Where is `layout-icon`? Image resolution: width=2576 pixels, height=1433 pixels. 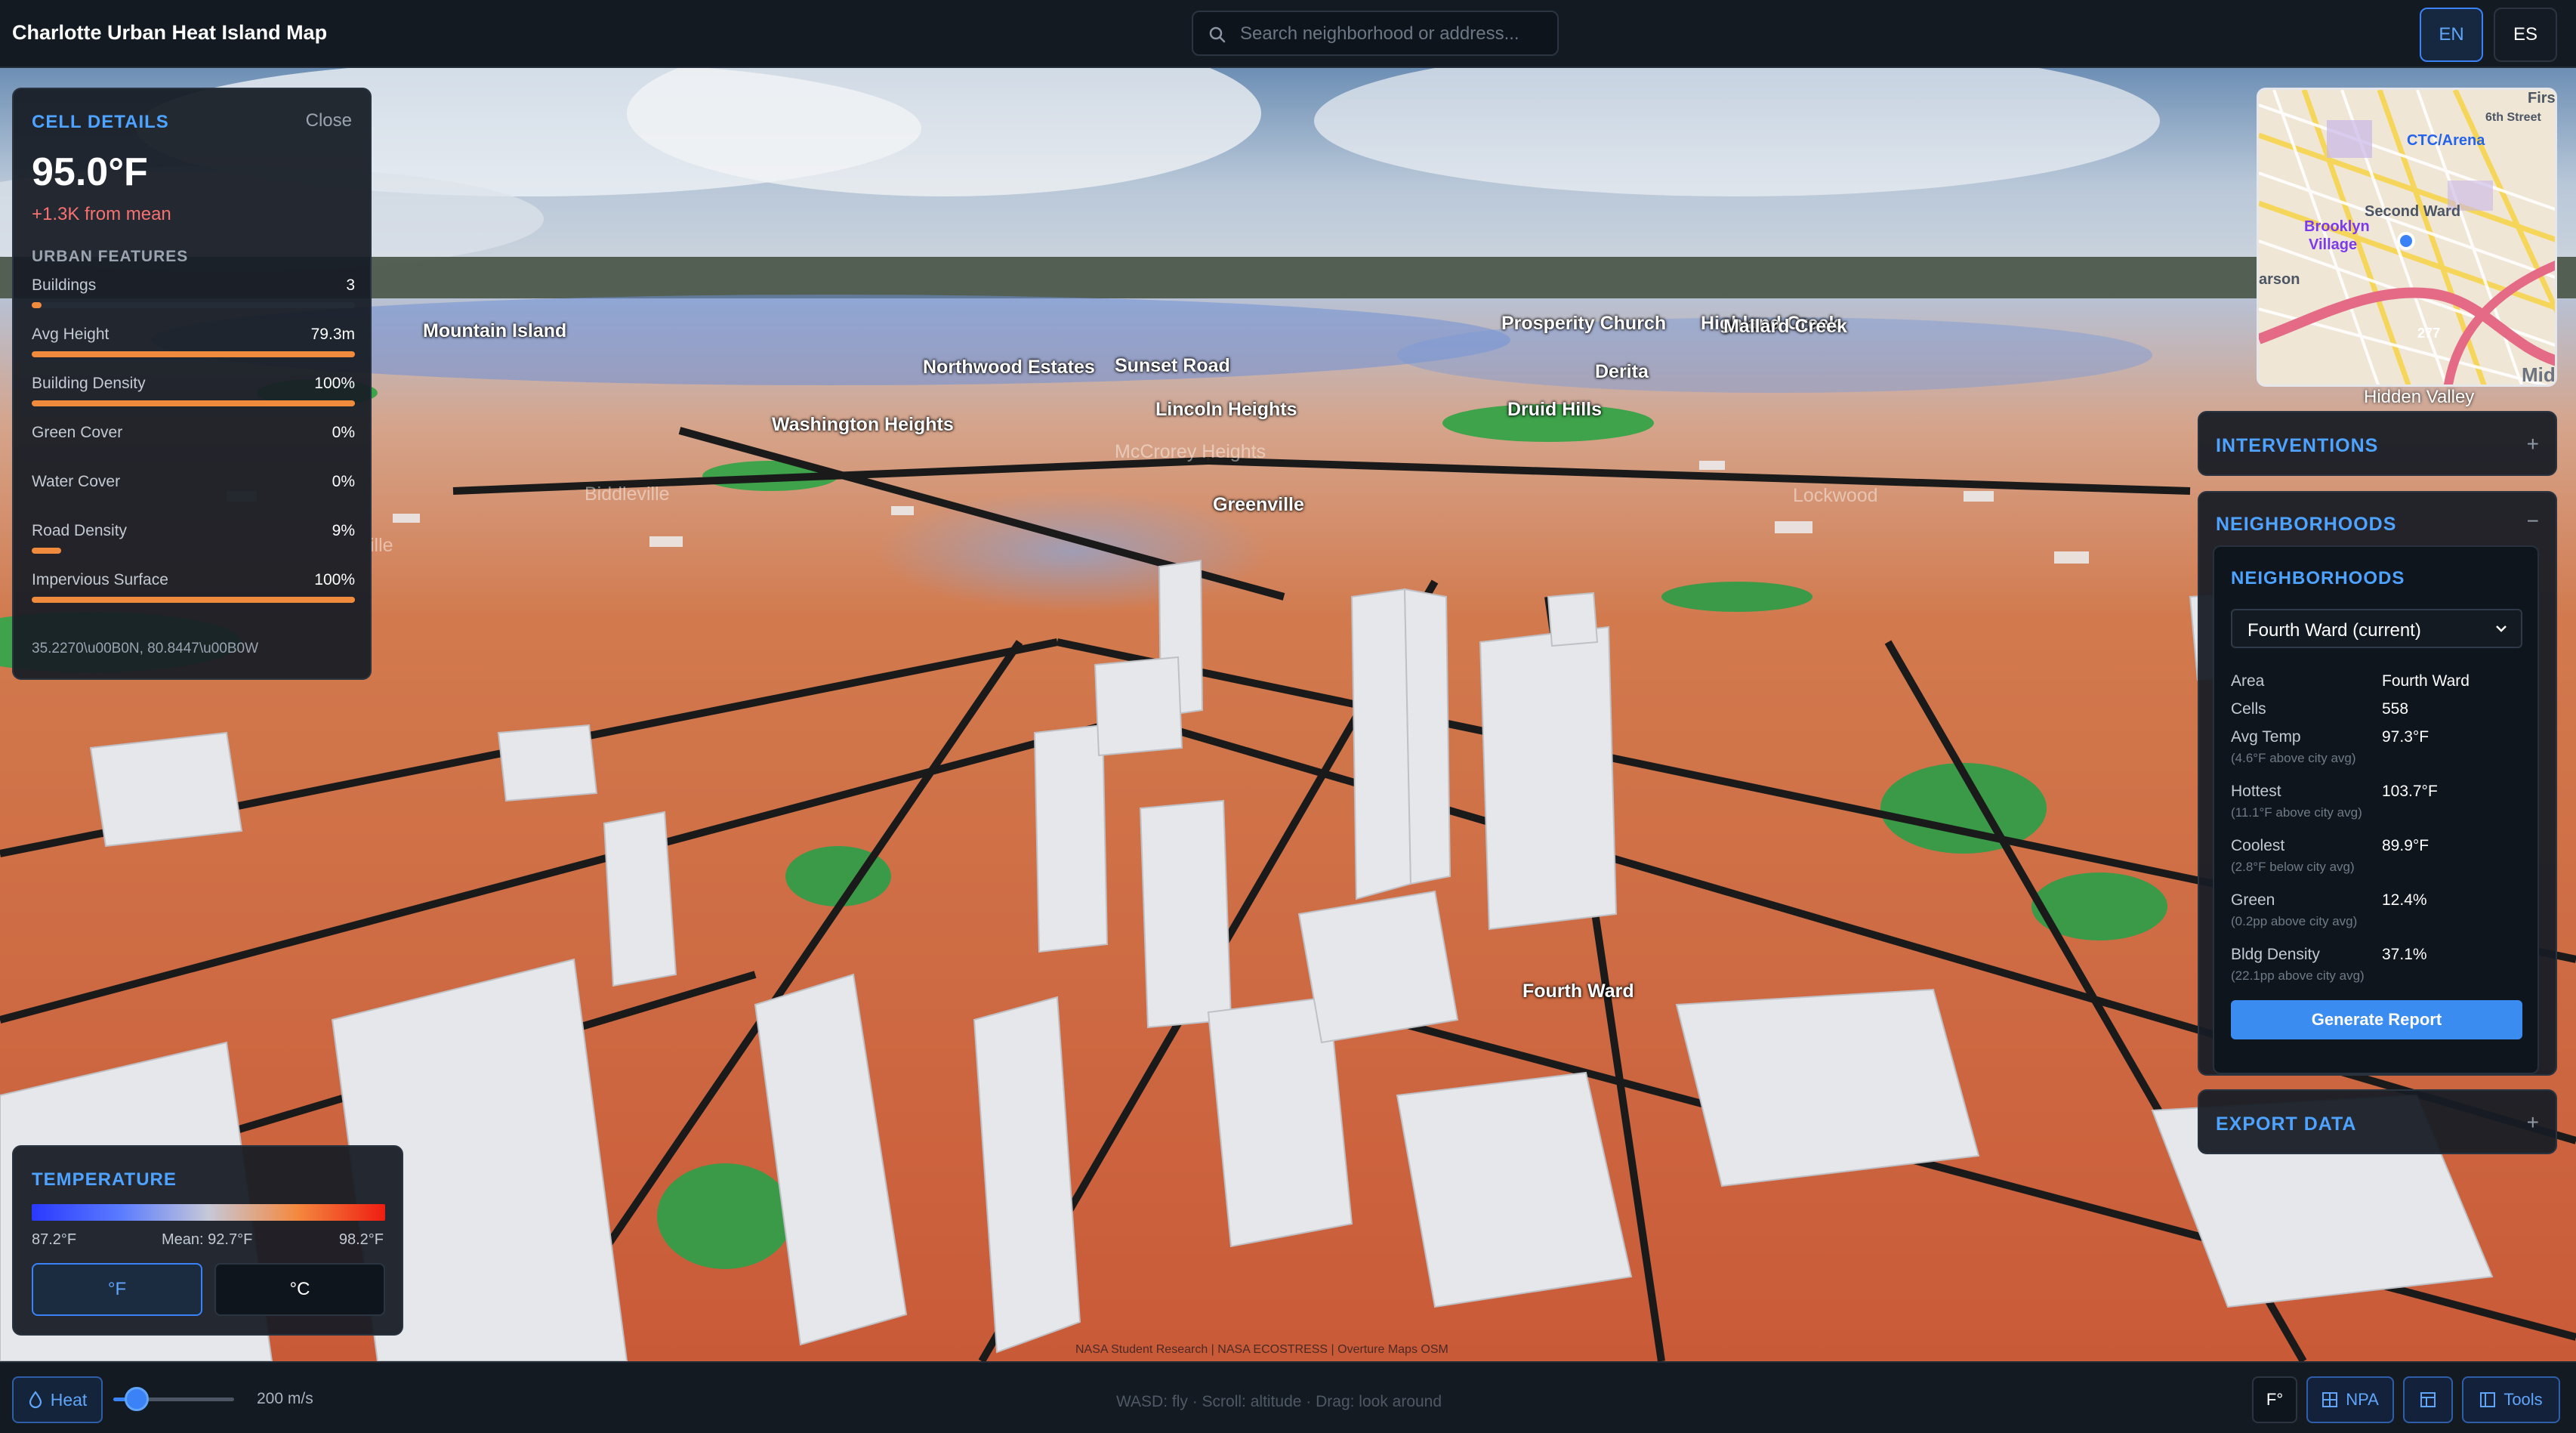
layout-icon is located at coordinates (2428, 1399).